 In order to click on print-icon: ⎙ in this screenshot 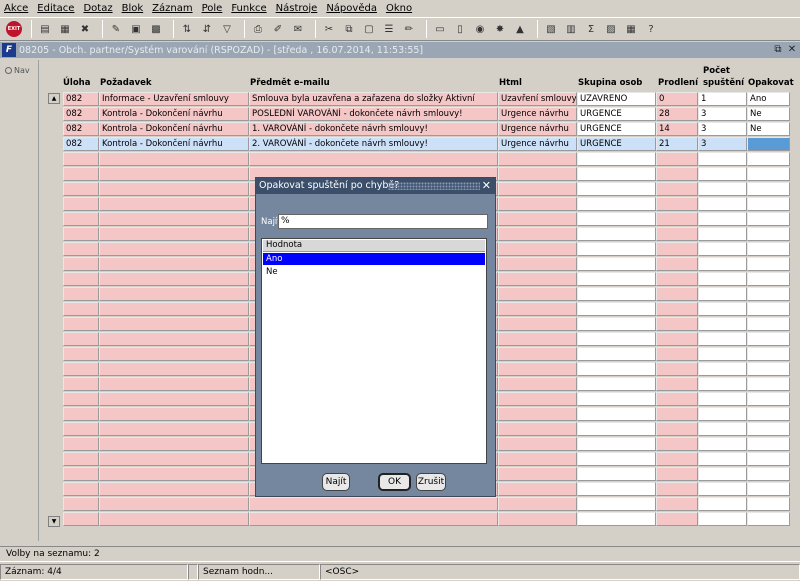, I will do `click(258, 29)`.